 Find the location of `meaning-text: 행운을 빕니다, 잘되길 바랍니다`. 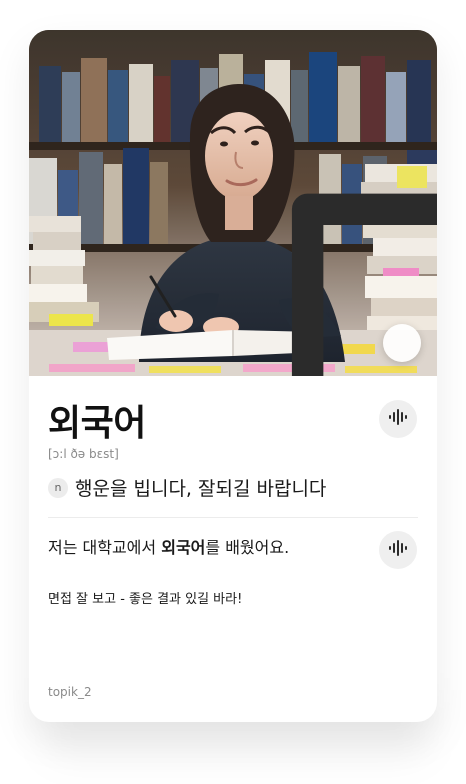

meaning-text: 행운을 빕니다, 잘되길 바랍니다 is located at coordinates (201, 489).